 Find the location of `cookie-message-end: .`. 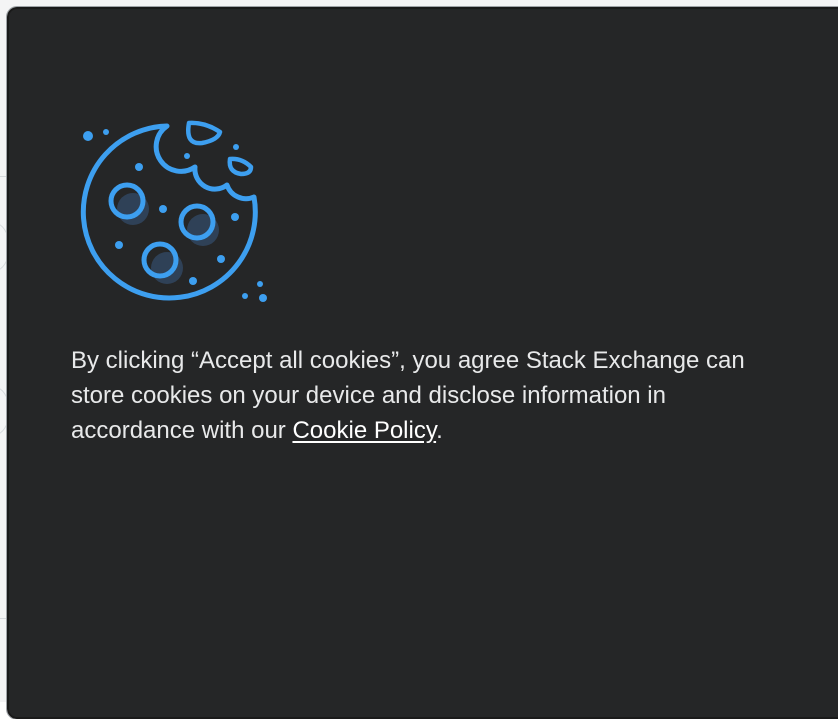

cookie-message-end: . is located at coordinates (439, 430).